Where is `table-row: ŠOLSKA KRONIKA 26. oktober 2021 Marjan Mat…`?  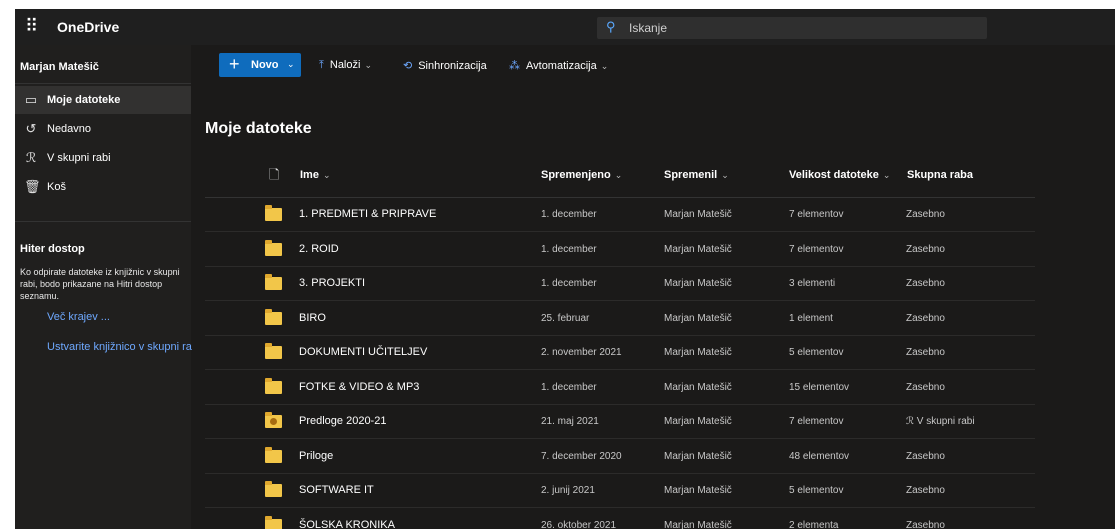
table-row: ŠOLSKA KRONIKA 26. oktober 2021 Marjan Mat… is located at coordinates (620, 519).